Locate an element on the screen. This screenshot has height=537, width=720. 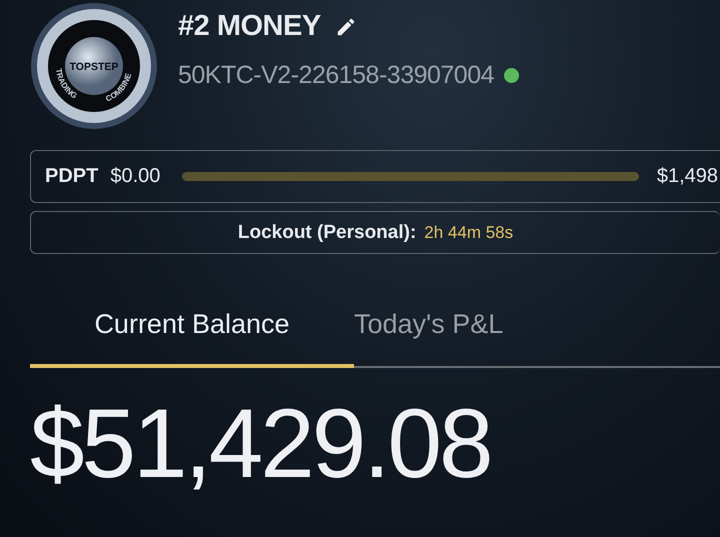
account-title: #2 MONEY is located at coordinates (249, 26).